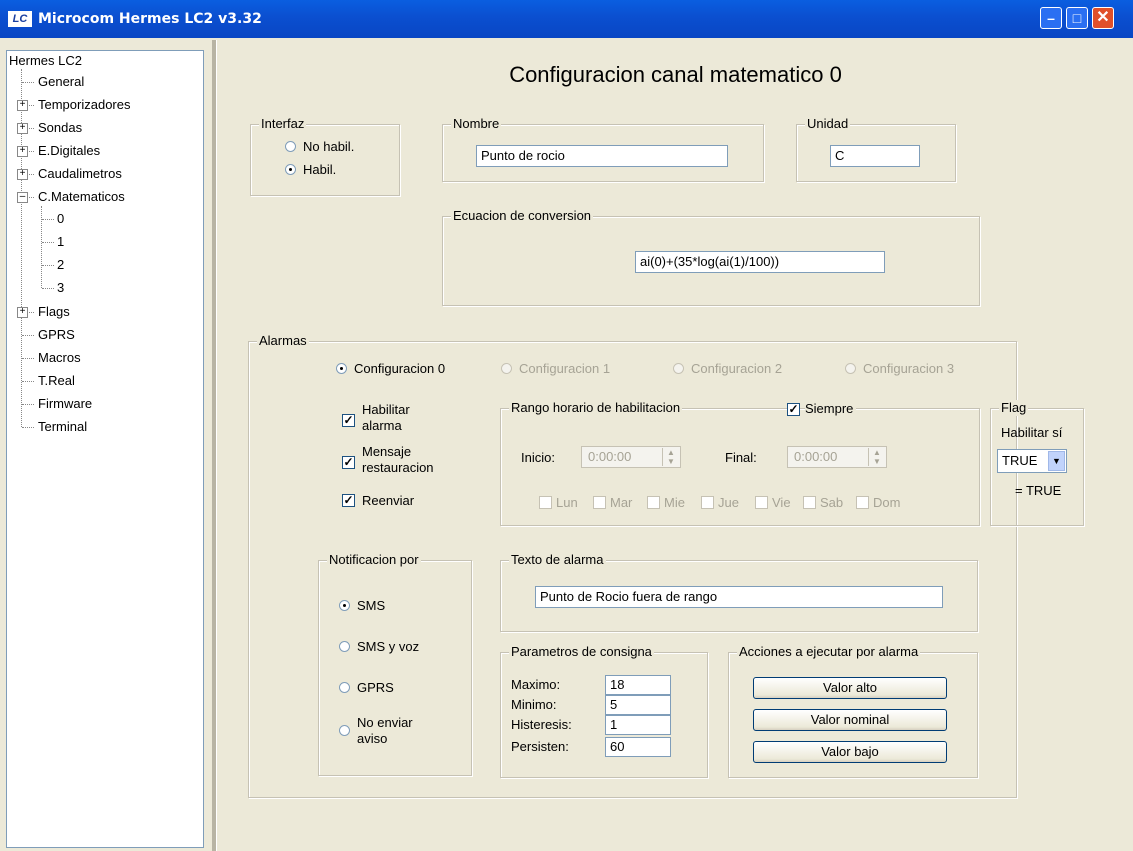  I want to click on tree-item-channel-3: 3, so click(60, 288).